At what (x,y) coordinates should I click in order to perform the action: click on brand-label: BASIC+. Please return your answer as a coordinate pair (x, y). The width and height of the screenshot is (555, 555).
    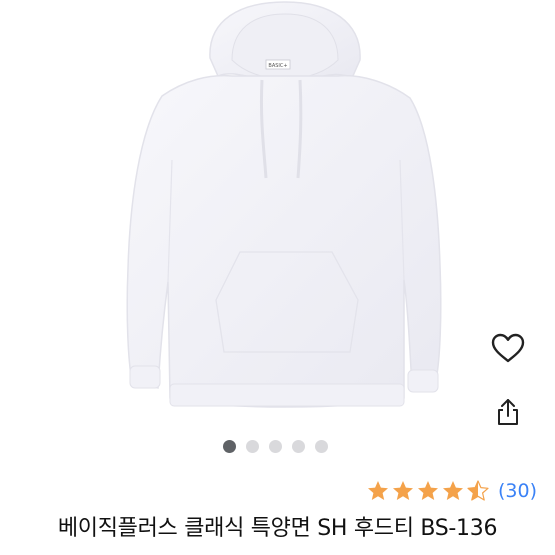
    Looking at the image, I should click on (277, 66).